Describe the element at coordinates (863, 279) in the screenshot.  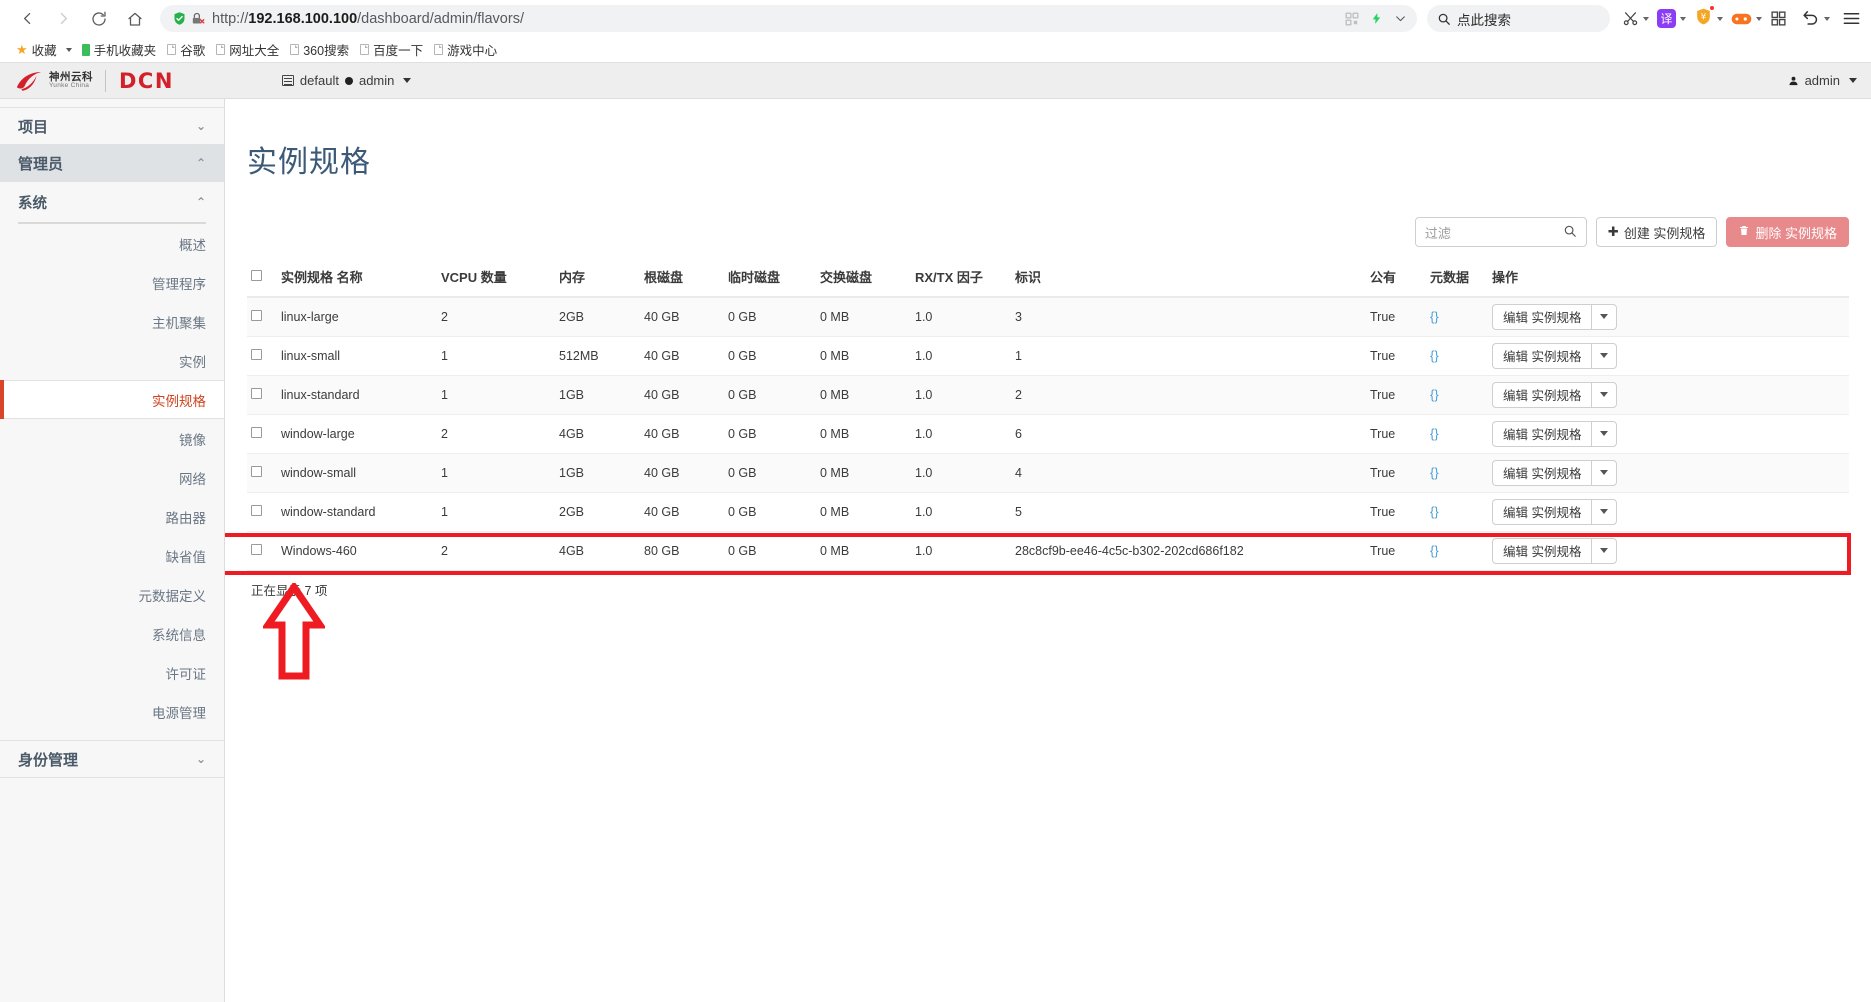
I see `column-header-swap-disk: 交换磁盘` at that location.